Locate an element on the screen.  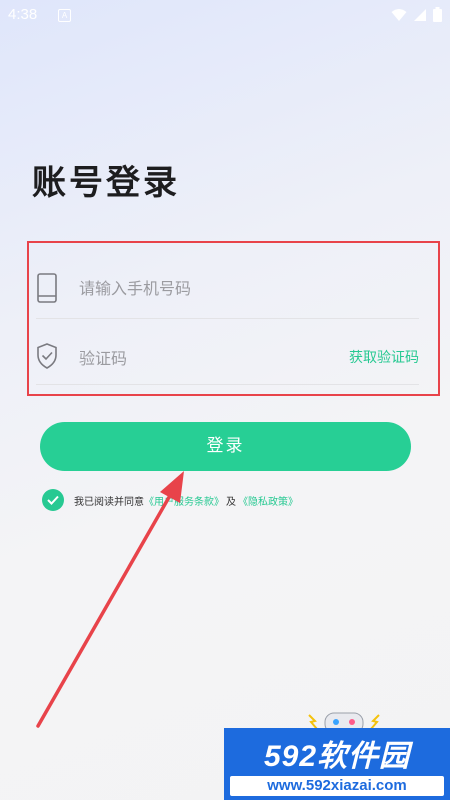
watermark-url: www.592xiazai.com is located at coordinates (337, 786).